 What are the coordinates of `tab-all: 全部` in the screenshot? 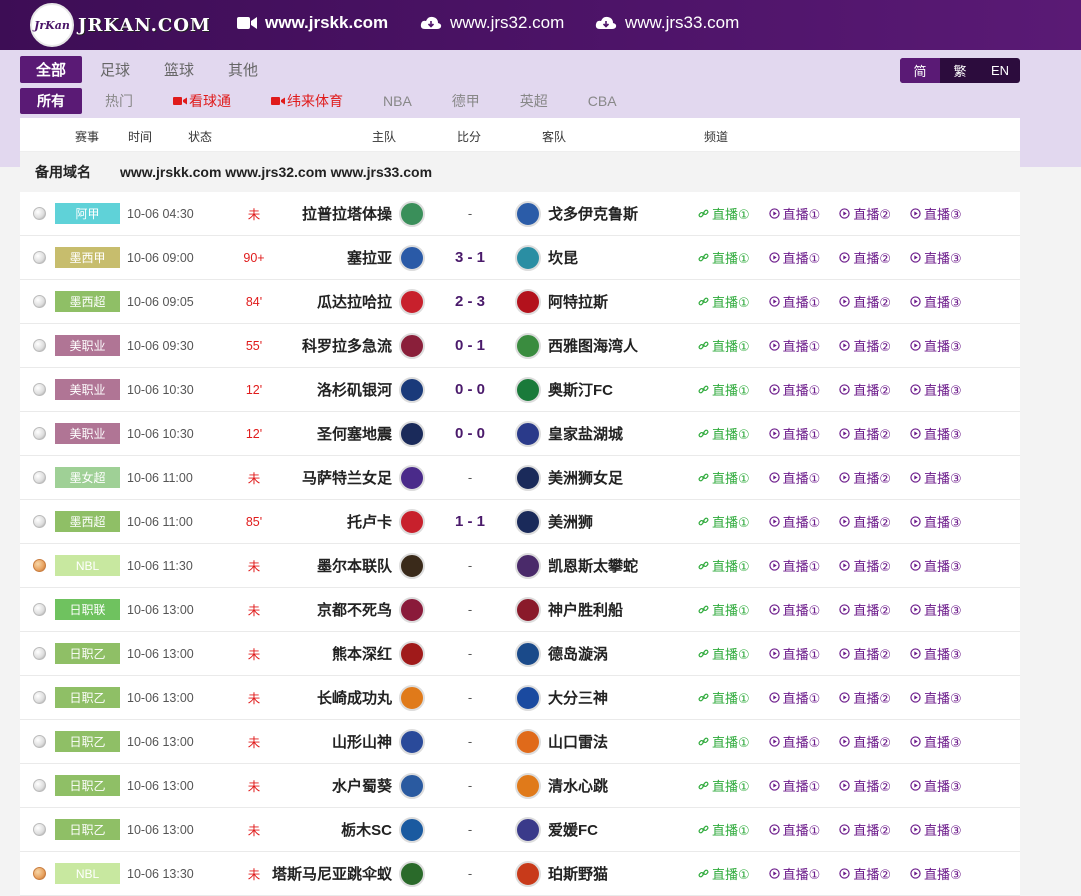 It's located at (51, 69).